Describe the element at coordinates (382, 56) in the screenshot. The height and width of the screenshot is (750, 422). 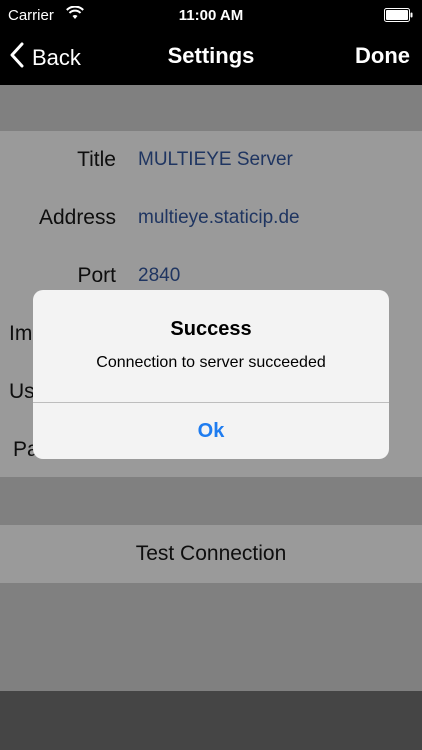
I see `done-button: Done` at that location.